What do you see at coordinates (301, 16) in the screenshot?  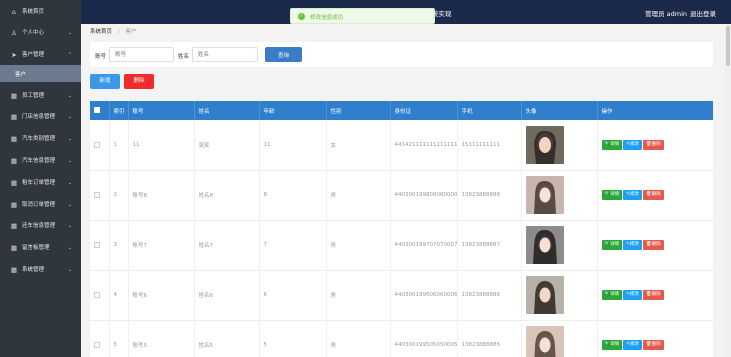 I see `check-circle-icon: ✓` at bounding box center [301, 16].